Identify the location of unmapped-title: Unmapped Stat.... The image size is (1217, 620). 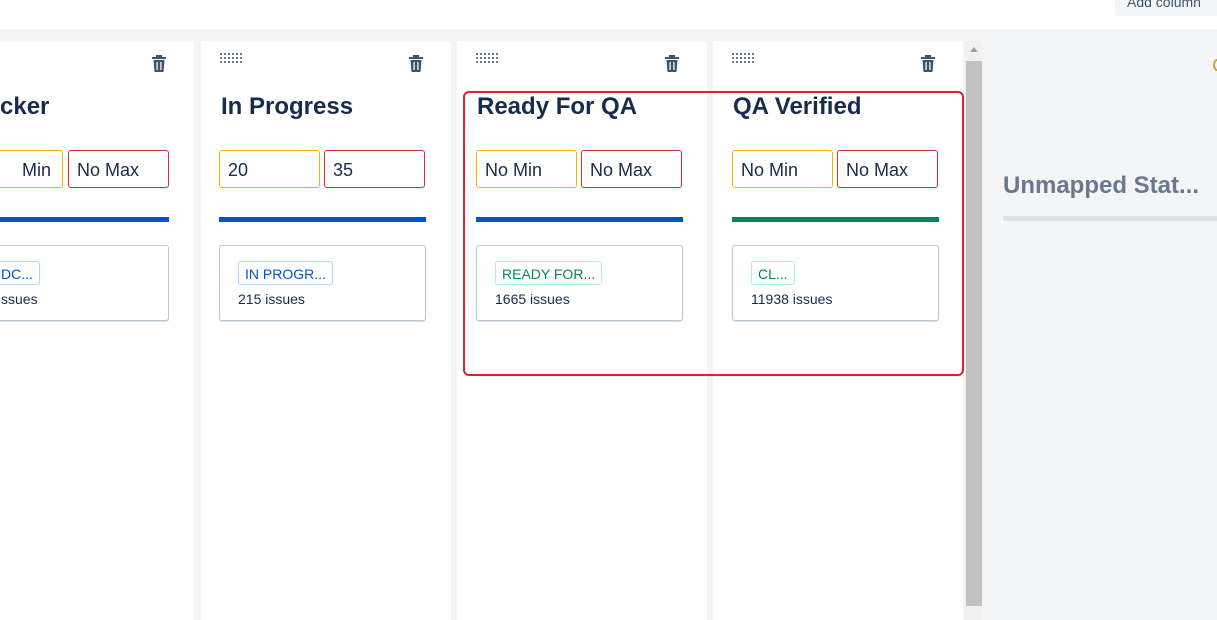
(1101, 185).